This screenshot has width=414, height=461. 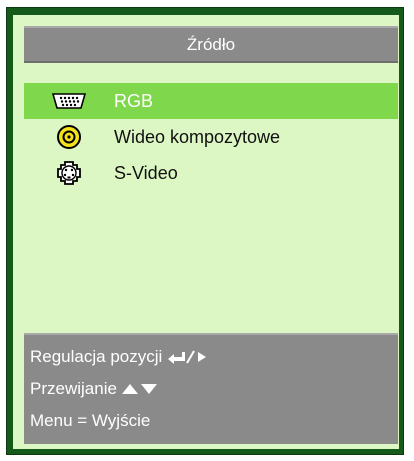 What do you see at coordinates (214, 389) in the screenshot?
I see `hint-scroll: Przewijanie` at bounding box center [214, 389].